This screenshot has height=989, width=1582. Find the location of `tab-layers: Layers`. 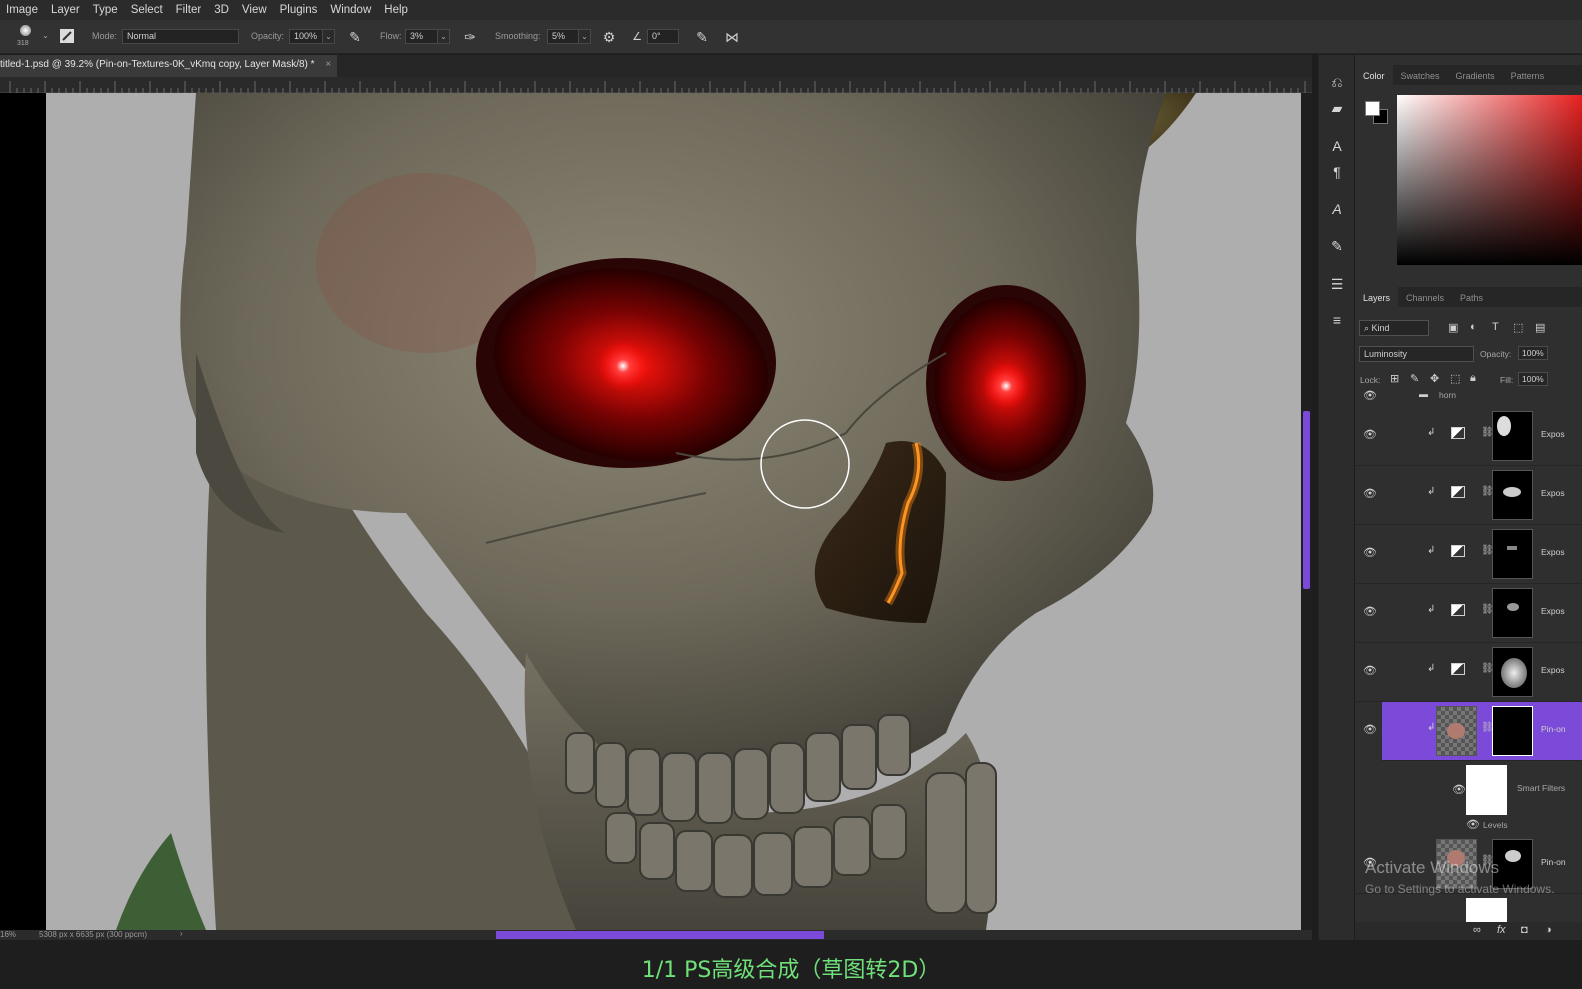

tab-layers: Layers is located at coordinates (1377, 297).